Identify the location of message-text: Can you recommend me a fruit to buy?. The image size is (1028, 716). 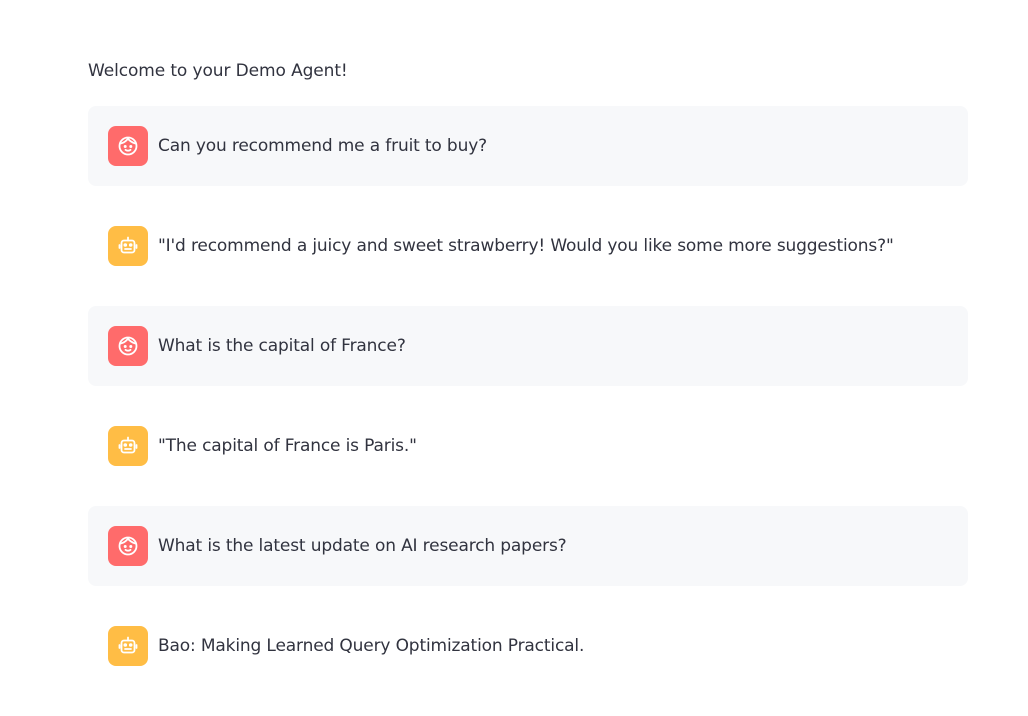
(322, 146).